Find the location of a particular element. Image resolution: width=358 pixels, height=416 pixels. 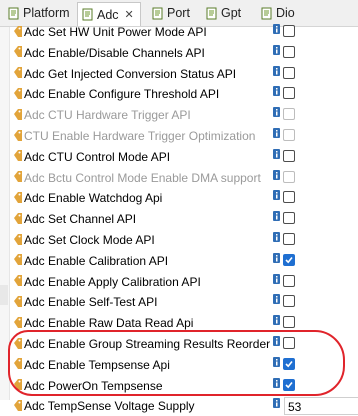

tab-dio-label: Dio is located at coordinates (285, 13).